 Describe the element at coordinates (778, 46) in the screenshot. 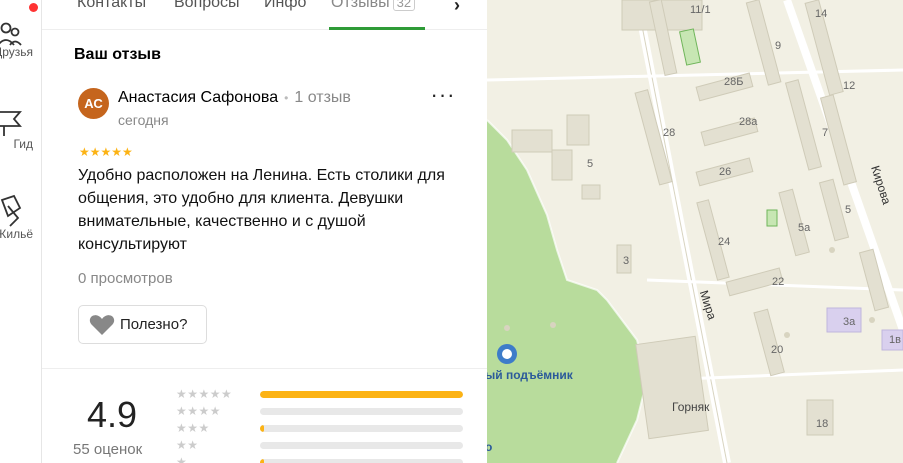

I see `house-number: 9` at that location.